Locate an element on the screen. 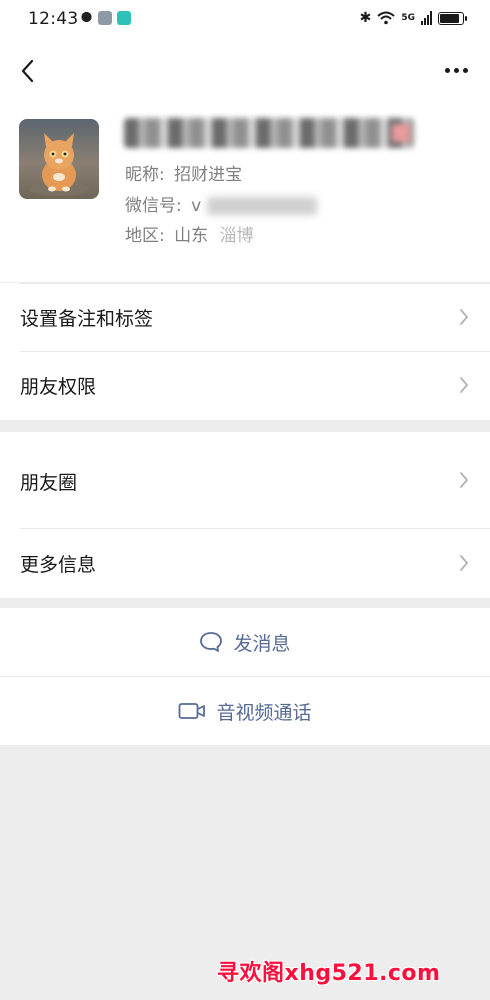  region-row: 地区: 山东 淄博 is located at coordinates (189, 233).